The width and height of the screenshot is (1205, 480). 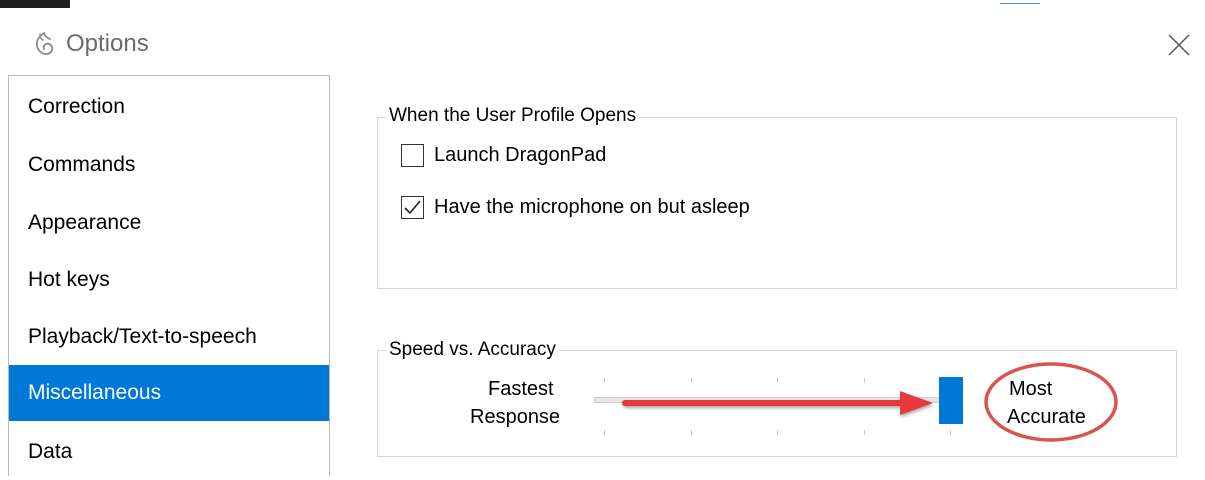 I want to click on sidebar-item-label: Data, so click(x=50, y=451).